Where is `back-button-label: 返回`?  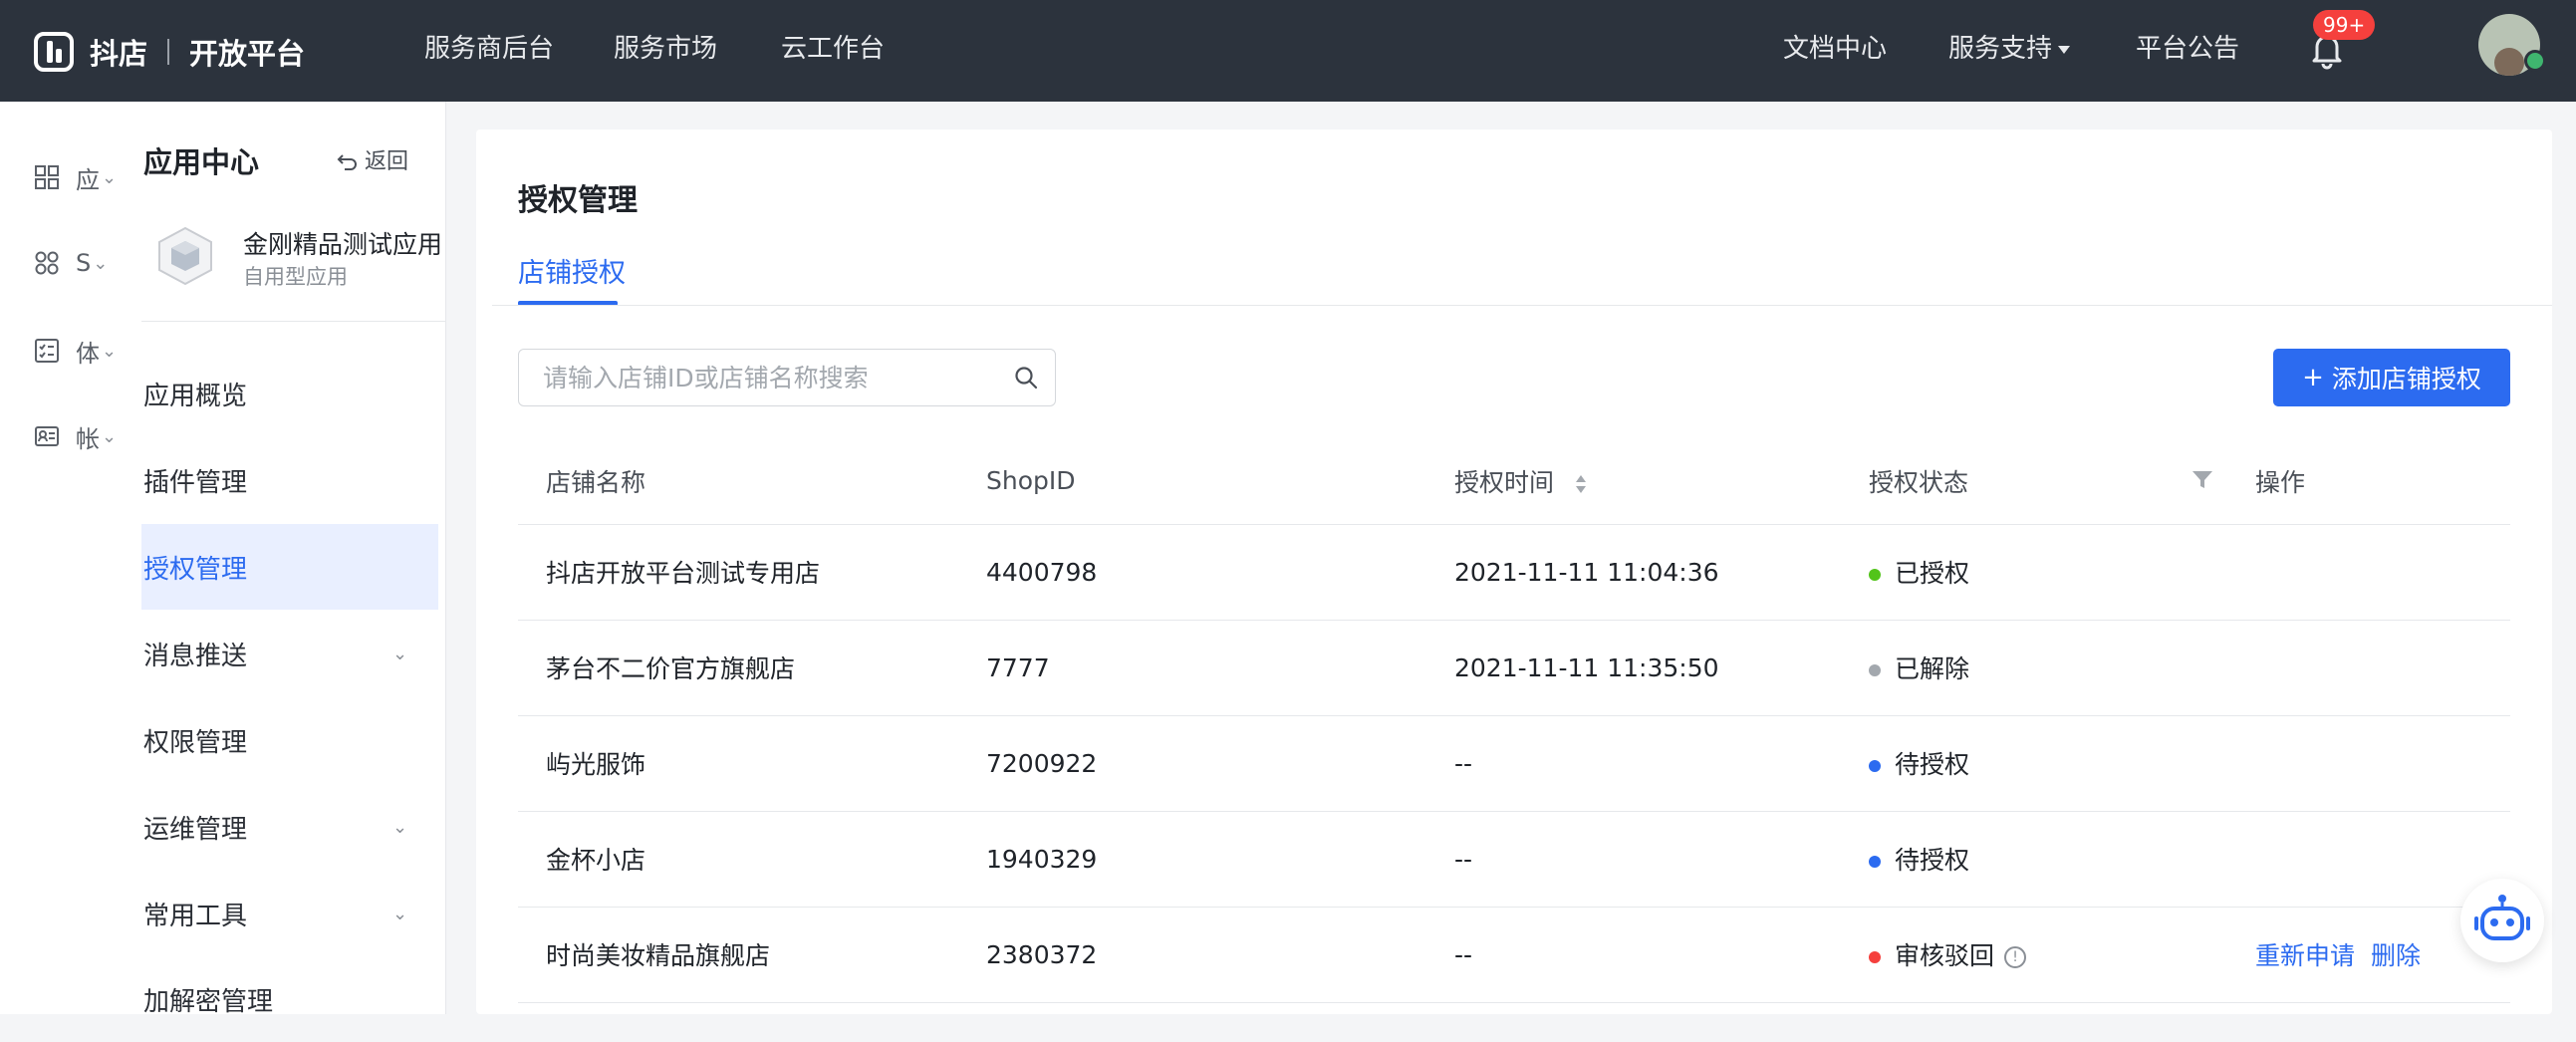
back-button-label: 返回 is located at coordinates (387, 161).